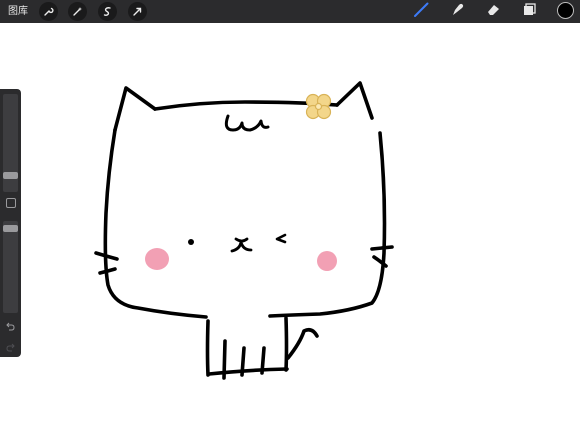  I want to click on actions-button, so click(48, 11).